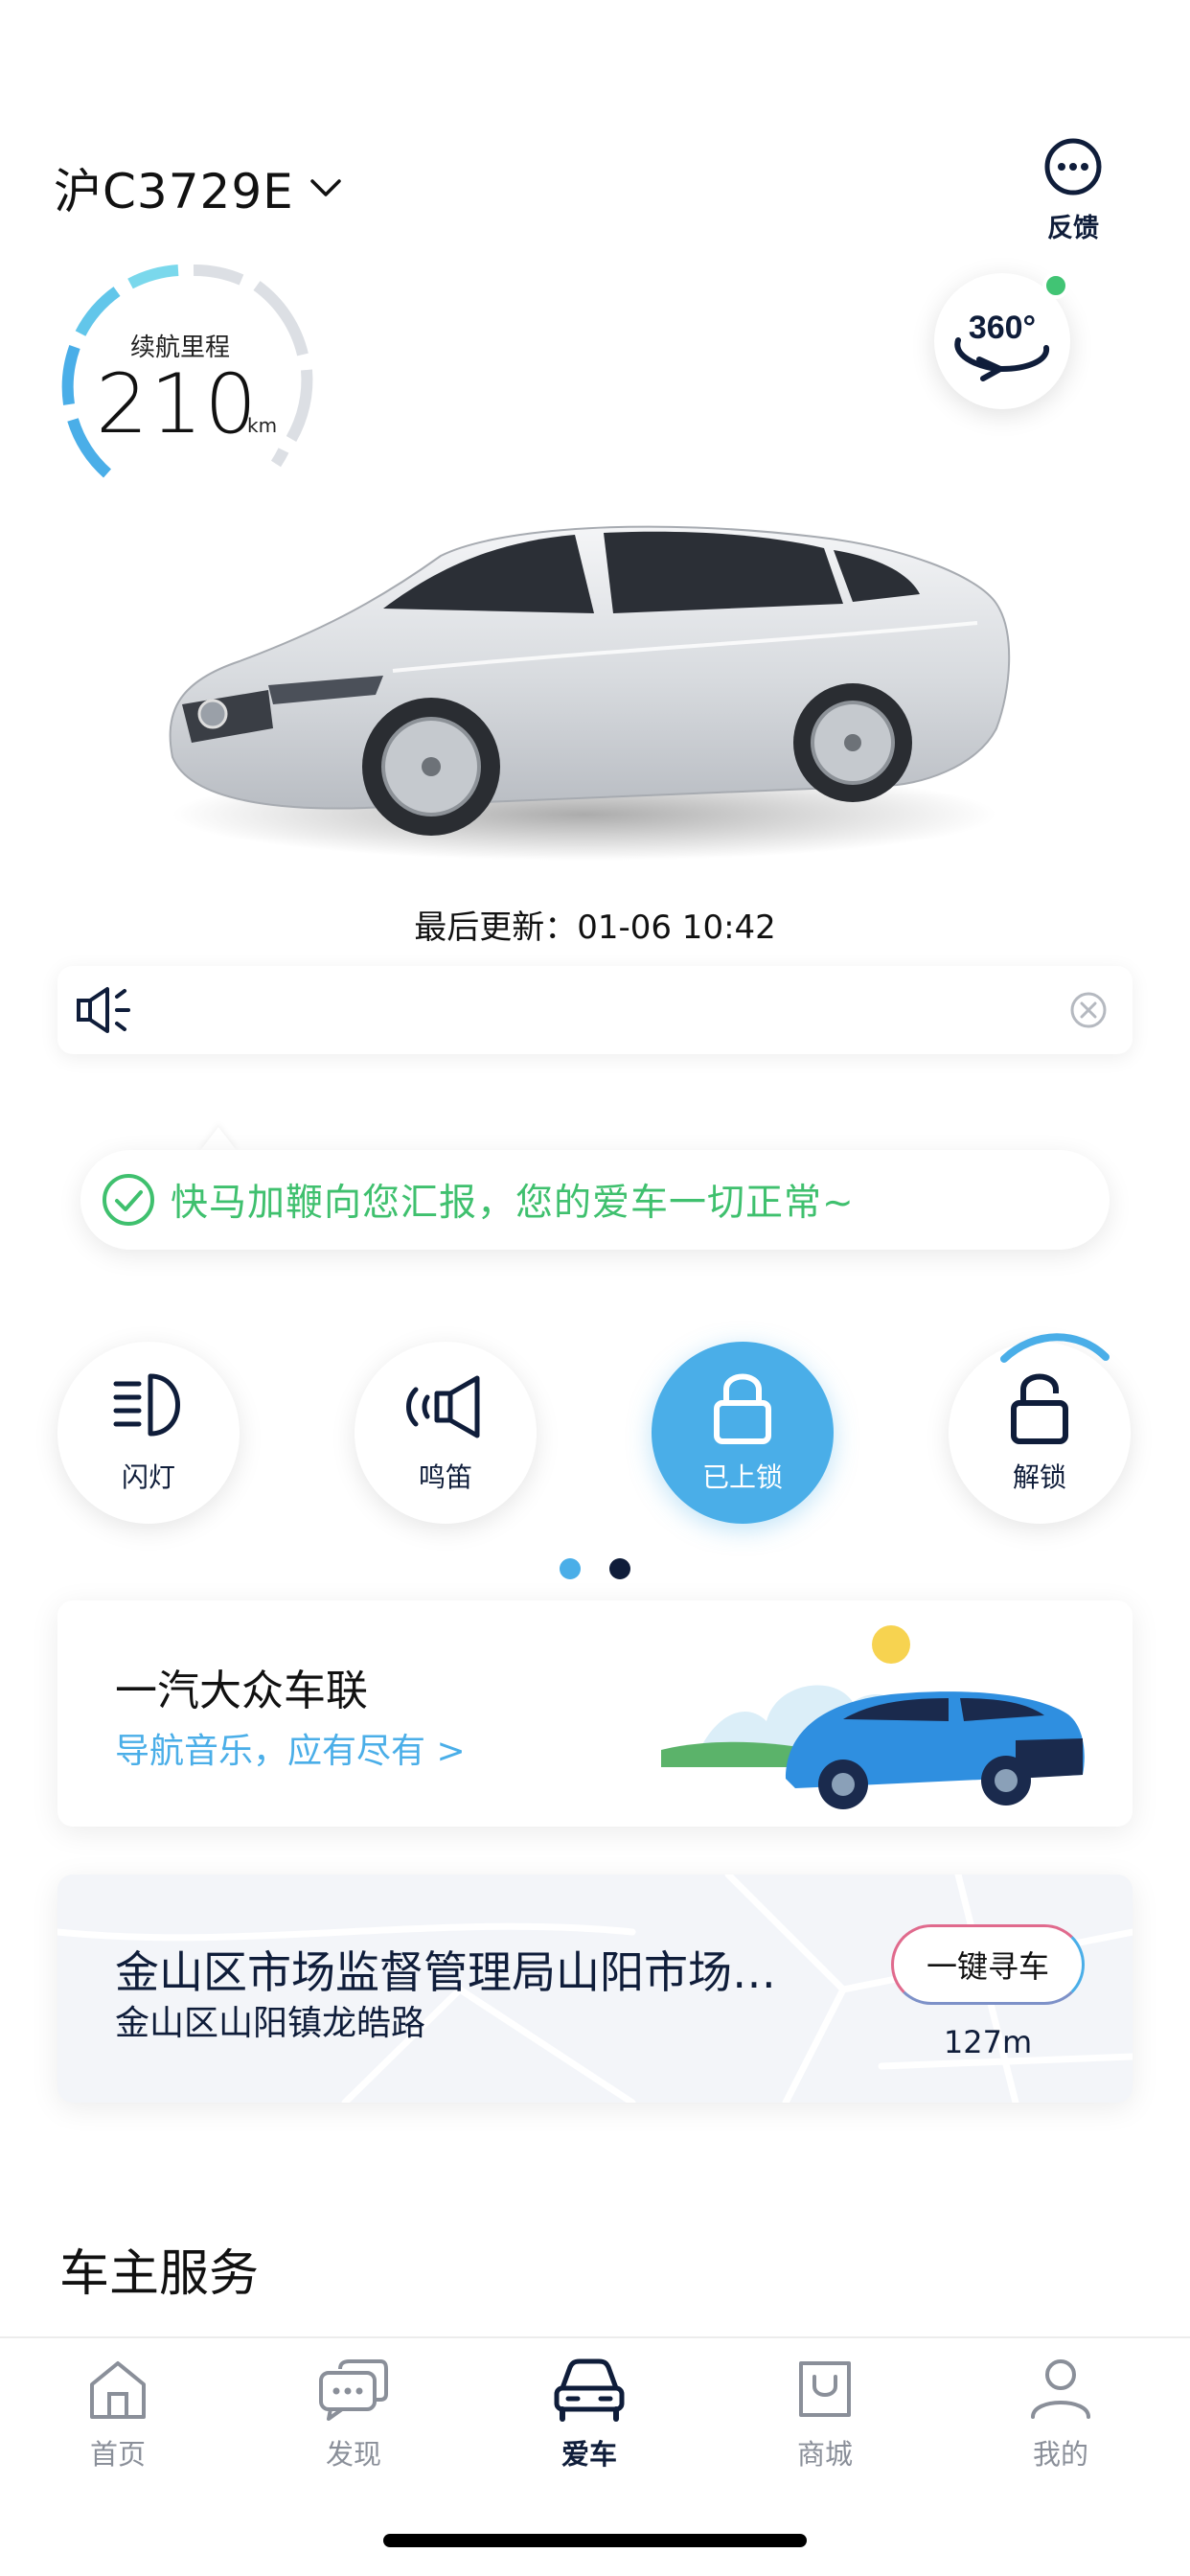  I want to click on close-icon, so click(1089, 1010).